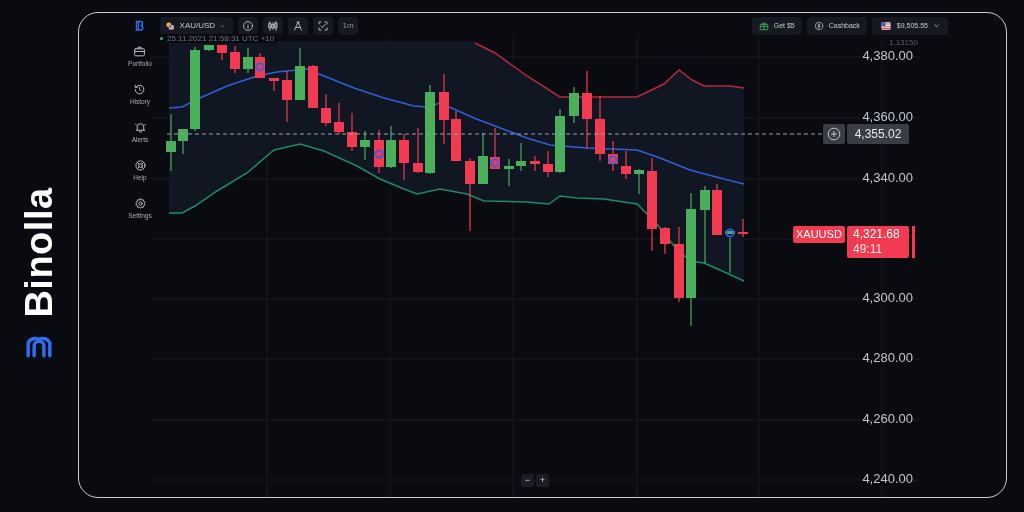  What do you see at coordinates (348, 25) in the screenshot?
I see `timeframe-button: 1m` at bounding box center [348, 25].